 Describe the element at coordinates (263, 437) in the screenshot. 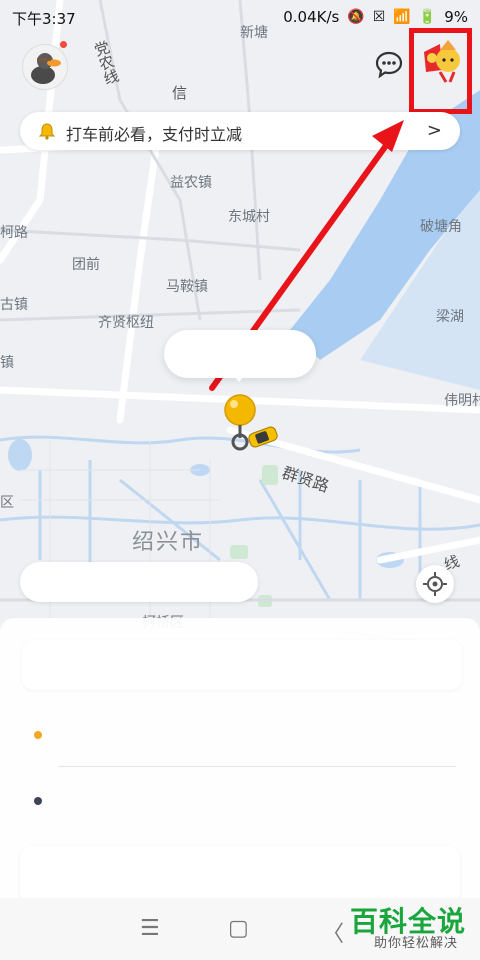

I see `car-icon` at that location.